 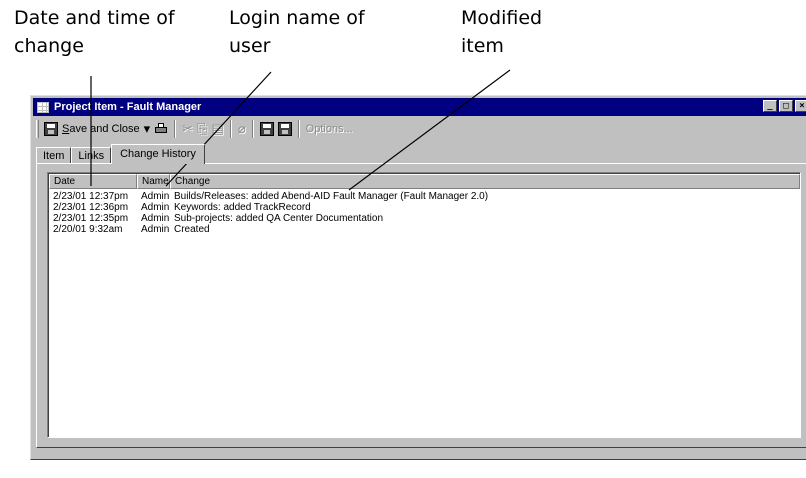 I want to click on print-button, so click(x=161, y=129).